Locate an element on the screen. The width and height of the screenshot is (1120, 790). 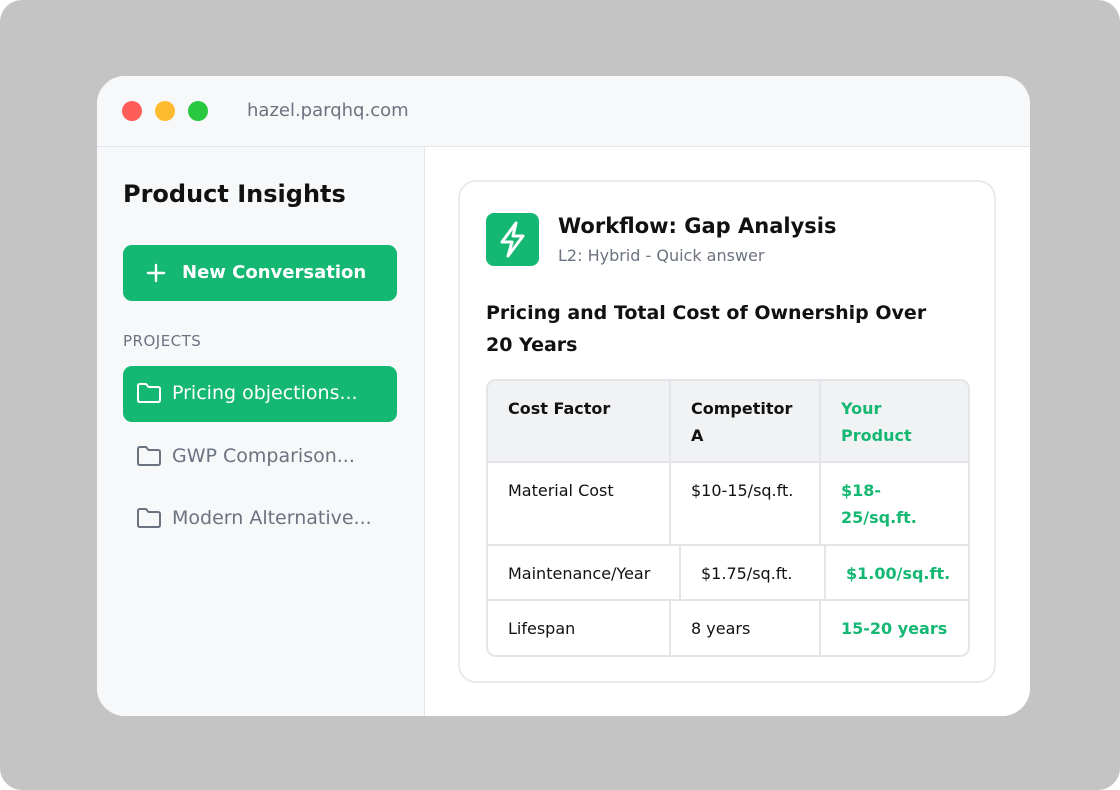
table-cell: Maintenance/Year is located at coordinates (579, 573).